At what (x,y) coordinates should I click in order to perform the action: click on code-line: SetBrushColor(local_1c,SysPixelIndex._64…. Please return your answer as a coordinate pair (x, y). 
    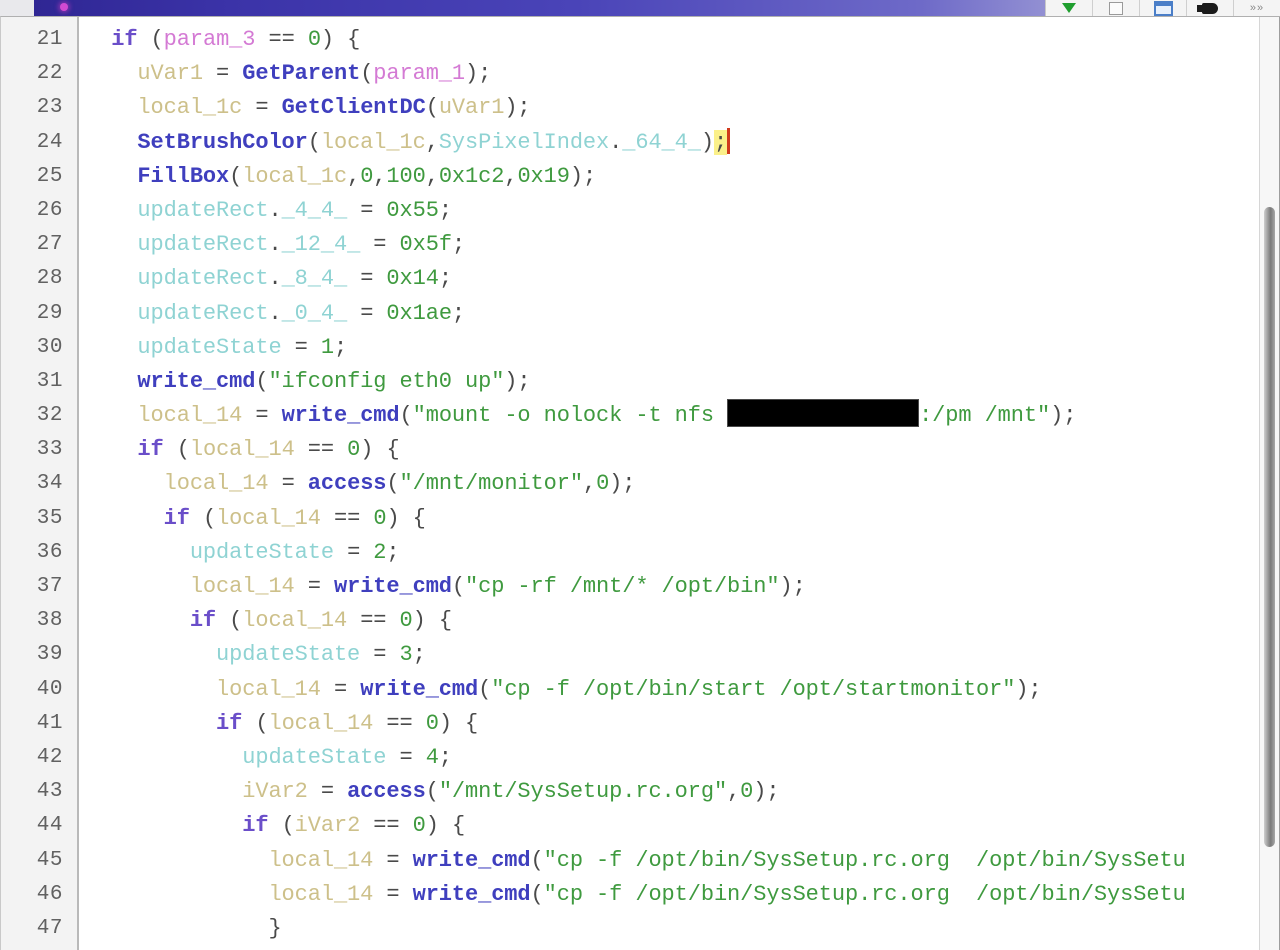
    Looking at the image, I should click on (682, 143).